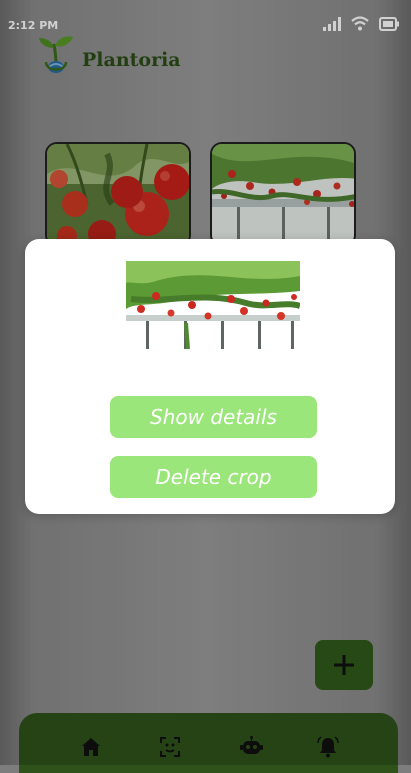  What do you see at coordinates (213, 477) in the screenshot?
I see `delete-crop-button: Delete crop` at bounding box center [213, 477].